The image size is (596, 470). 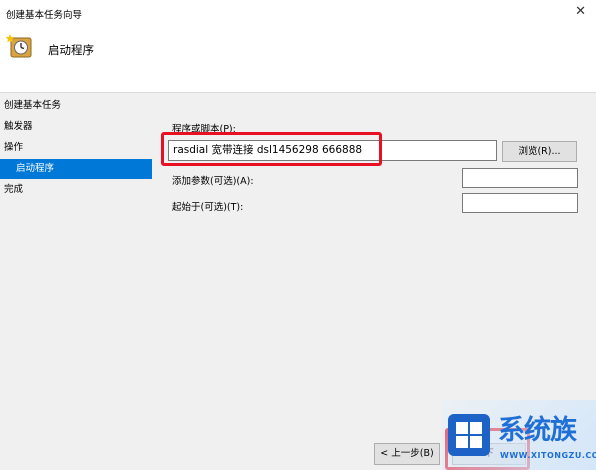 What do you see at coordinates (537, 430) in the screenshot?
I see `watermark-brand: 系统族` at bounding box center [537, 430].